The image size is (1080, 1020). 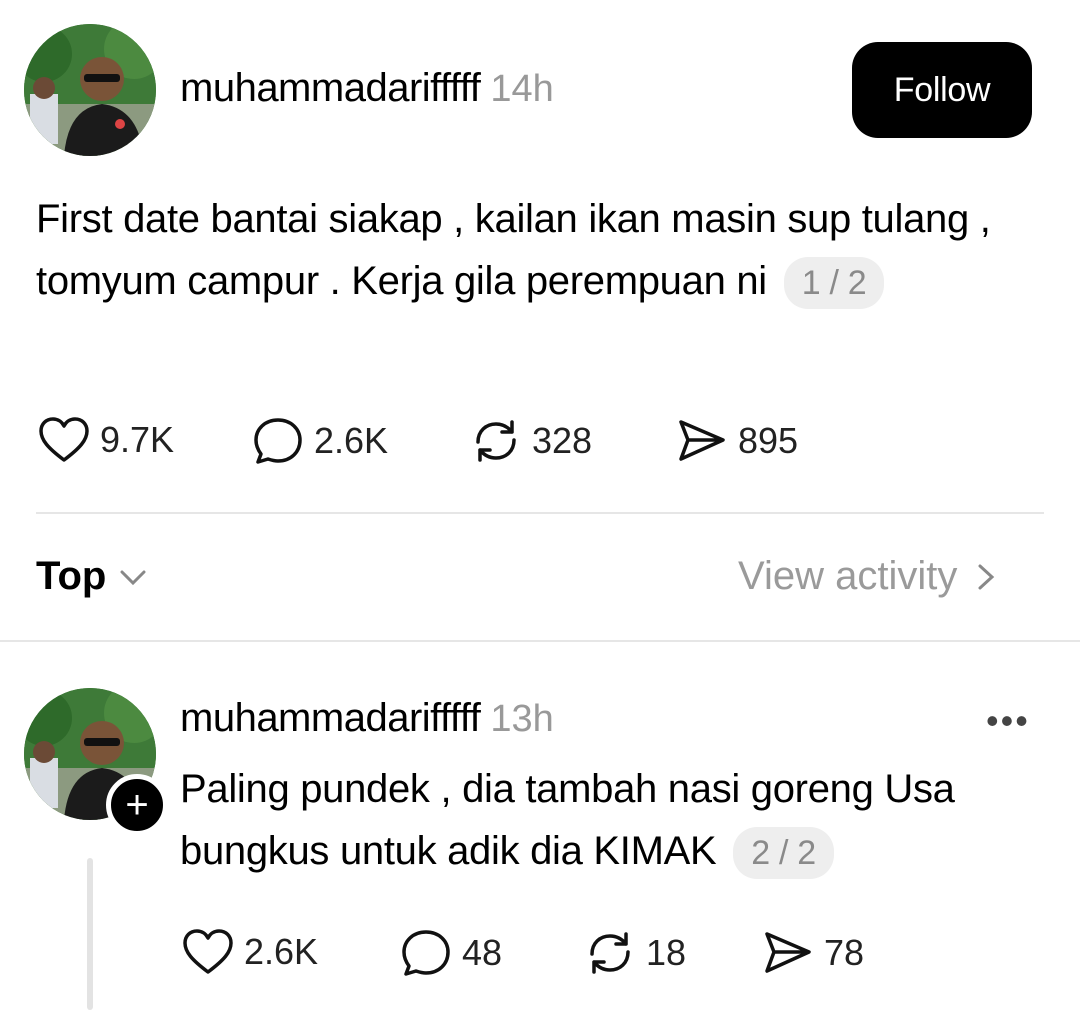 What do you see at coordinates (351, 440) in the screenshot?
I see `comment-count: 2.6K` at bounding box center [351, 440].